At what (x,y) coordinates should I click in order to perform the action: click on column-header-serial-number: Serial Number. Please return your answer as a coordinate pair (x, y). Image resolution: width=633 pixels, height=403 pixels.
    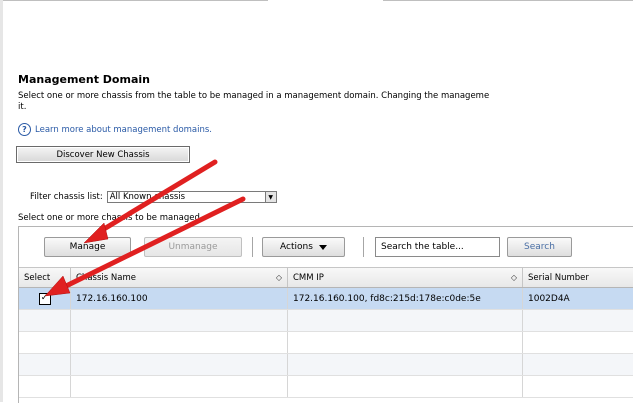
    Looking at the image, I should click on (578, 277).